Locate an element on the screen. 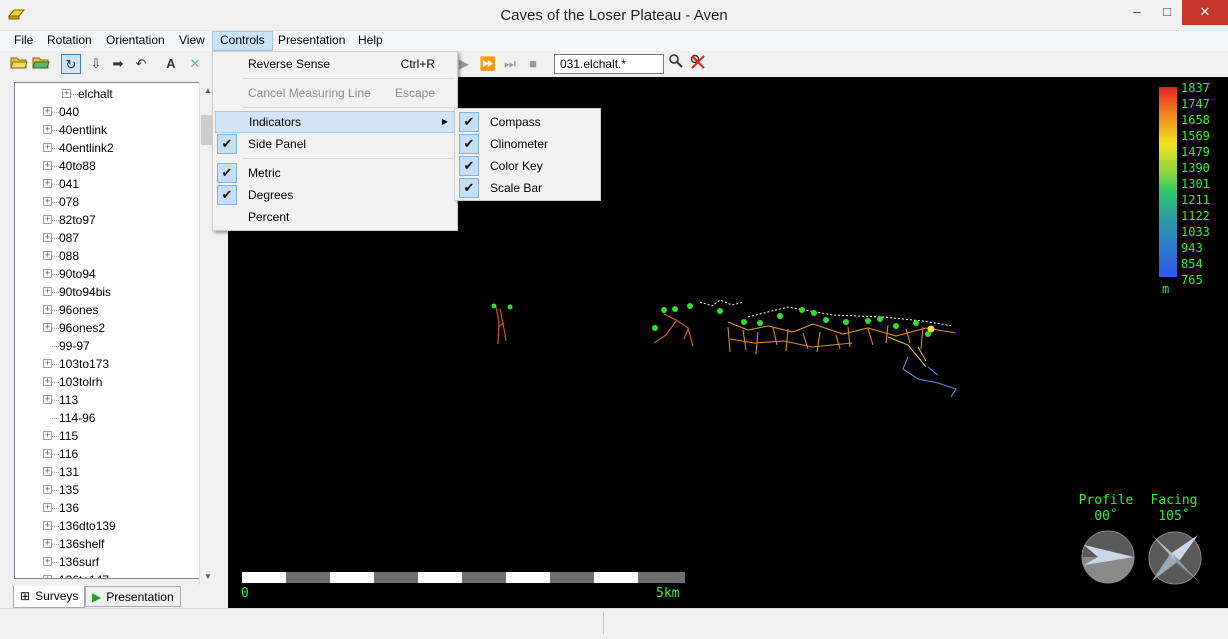 The image size is (1228, 639). crosses-icon: ✕ is located at coordinates (195, 64).